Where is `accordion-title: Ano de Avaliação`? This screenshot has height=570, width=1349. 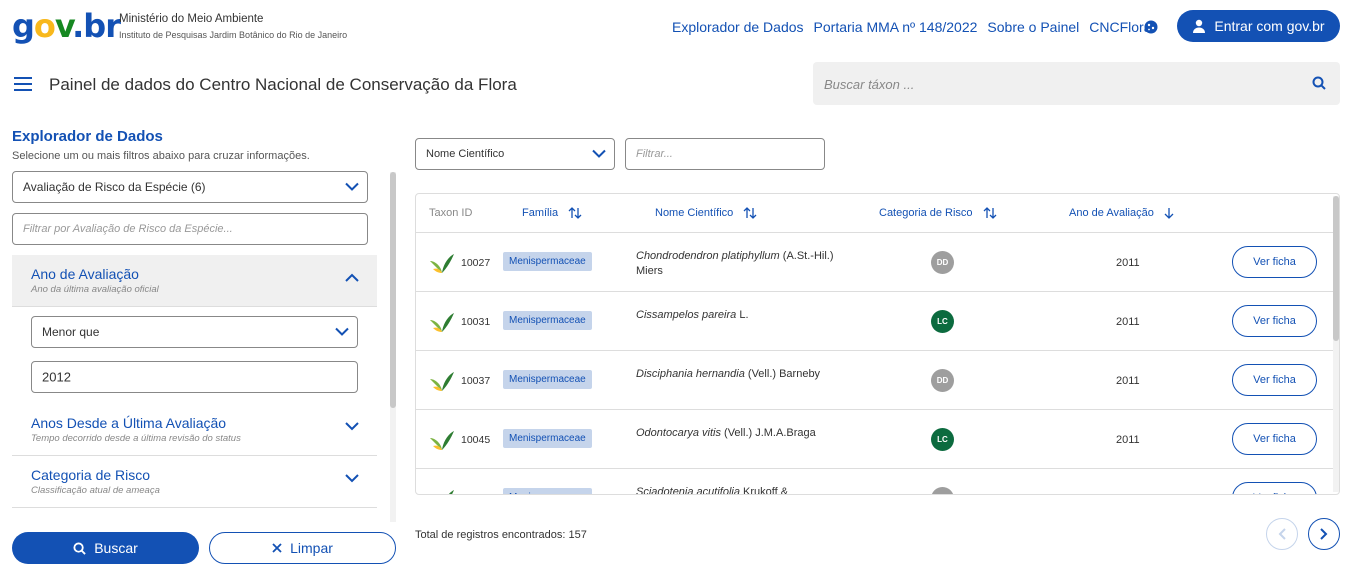 accordion-title: Ano de Avaliação is located at coordinates (85, 274).